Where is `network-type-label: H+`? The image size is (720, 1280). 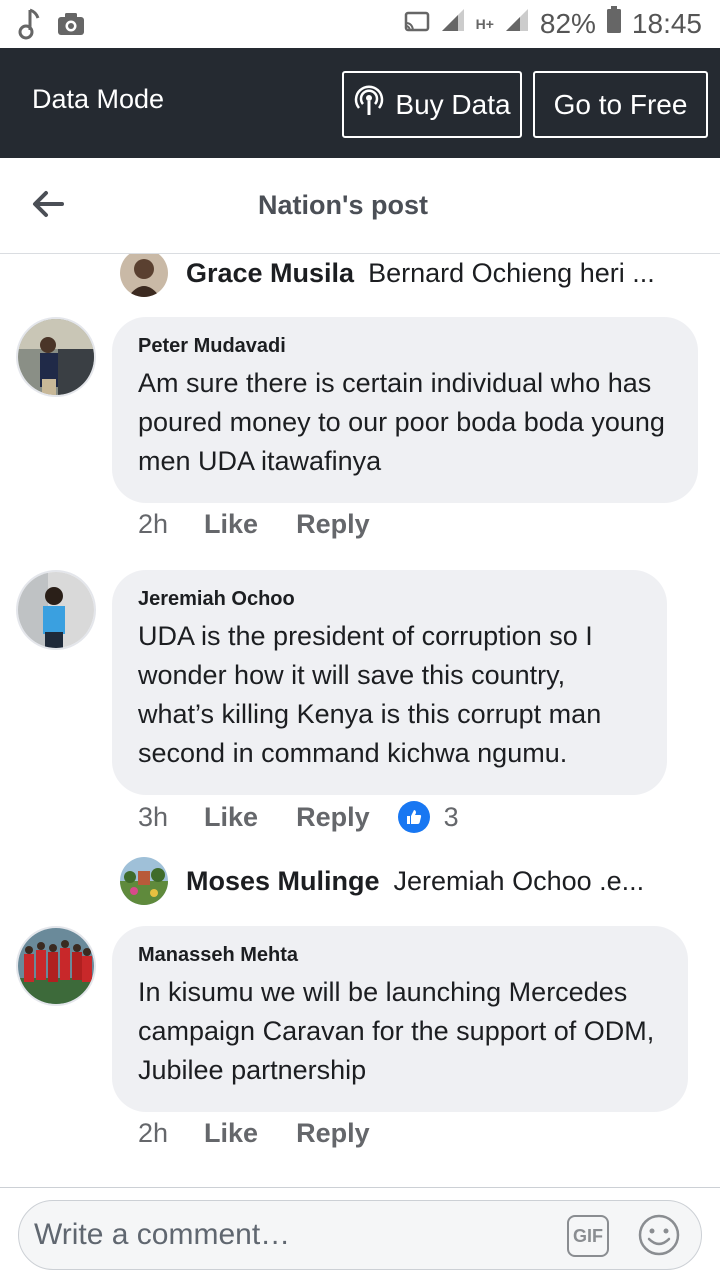
network-type-label: H+ is located at coordinates (484, 23).